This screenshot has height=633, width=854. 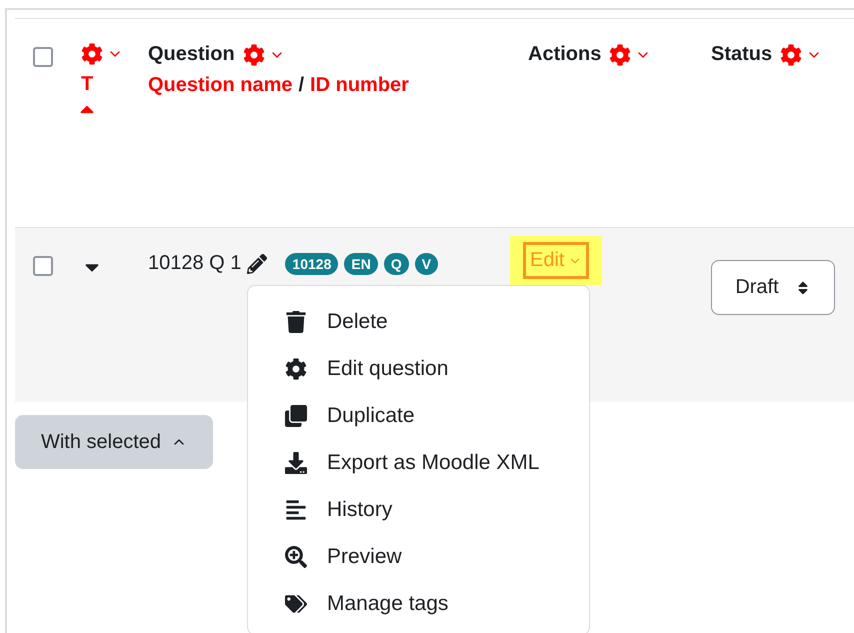 What do you see at coordinates (418, 321) in the screenshot?
I see `menu-item: Delete` at bounding box center [418, 321].